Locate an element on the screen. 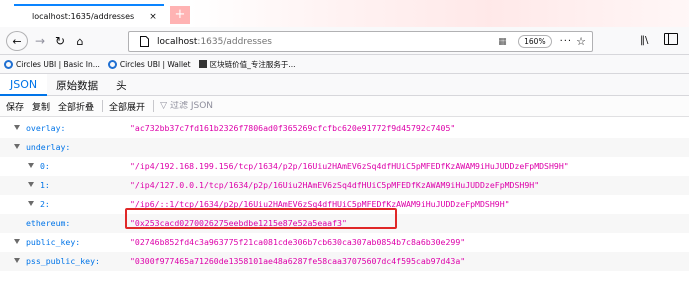 This screenshot has height=305, width=689. json-key: overlay: is located at coordinates (46, 128).